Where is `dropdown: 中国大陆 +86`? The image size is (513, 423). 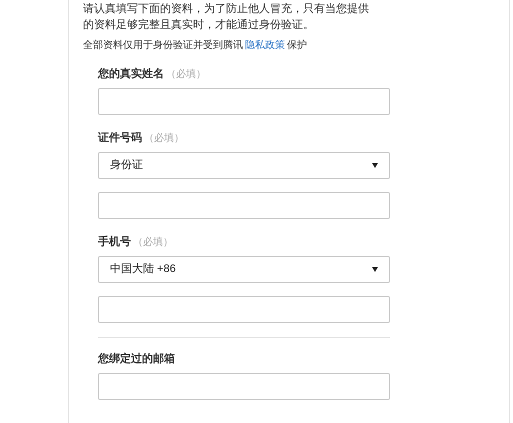
dropdown: 中国大陆 +86 is located at coordinates (244, 269).